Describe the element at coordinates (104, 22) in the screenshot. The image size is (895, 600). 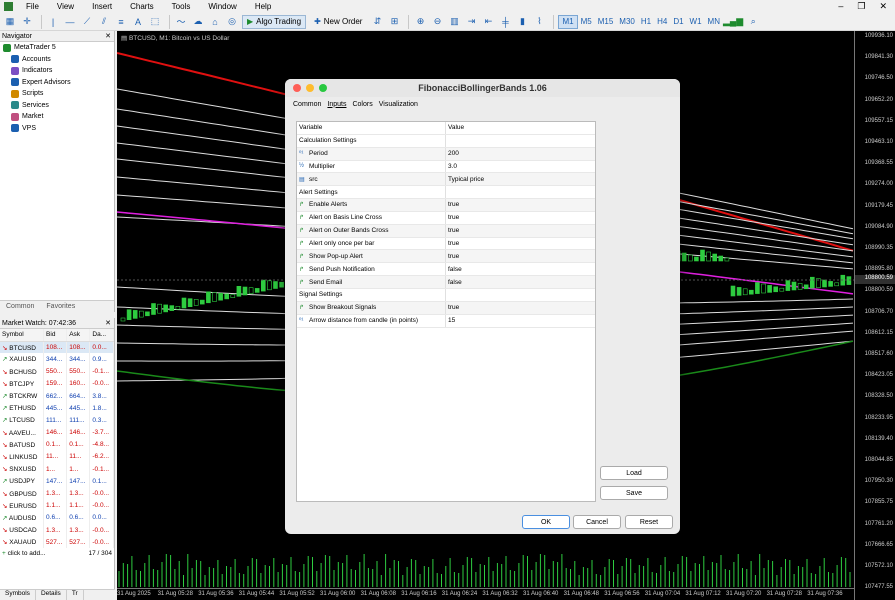
I see `channel-icon: ⫽` at that location.